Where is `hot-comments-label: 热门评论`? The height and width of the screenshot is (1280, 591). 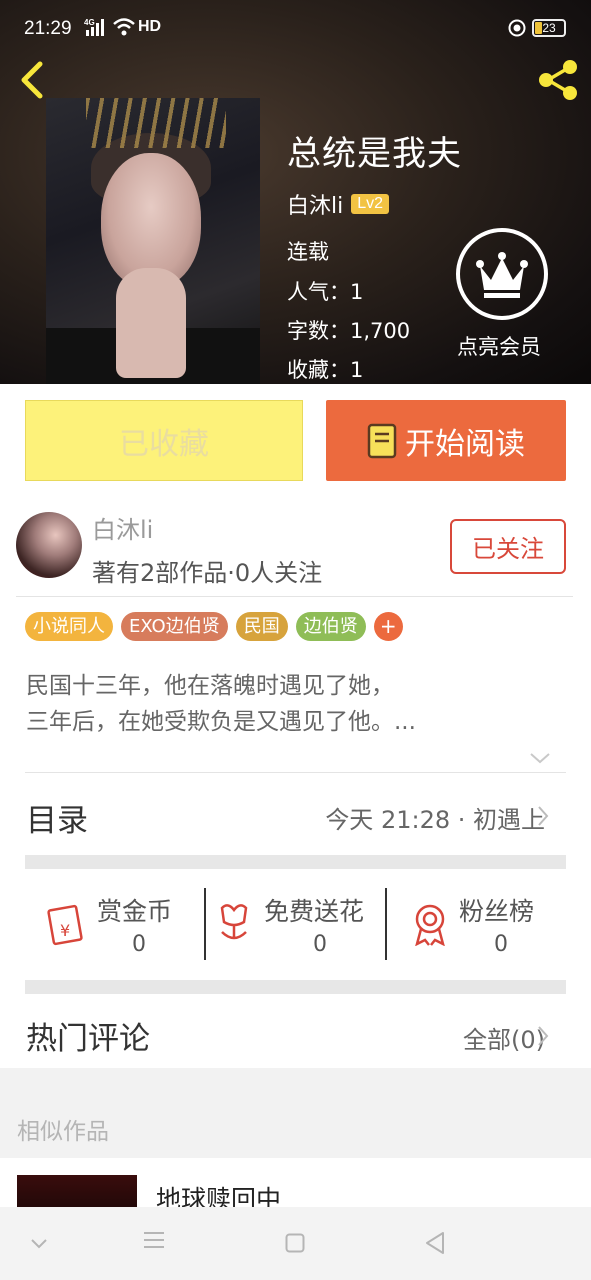 hot-comments-label: 热门评论 is located at coordinates (88, 1039).